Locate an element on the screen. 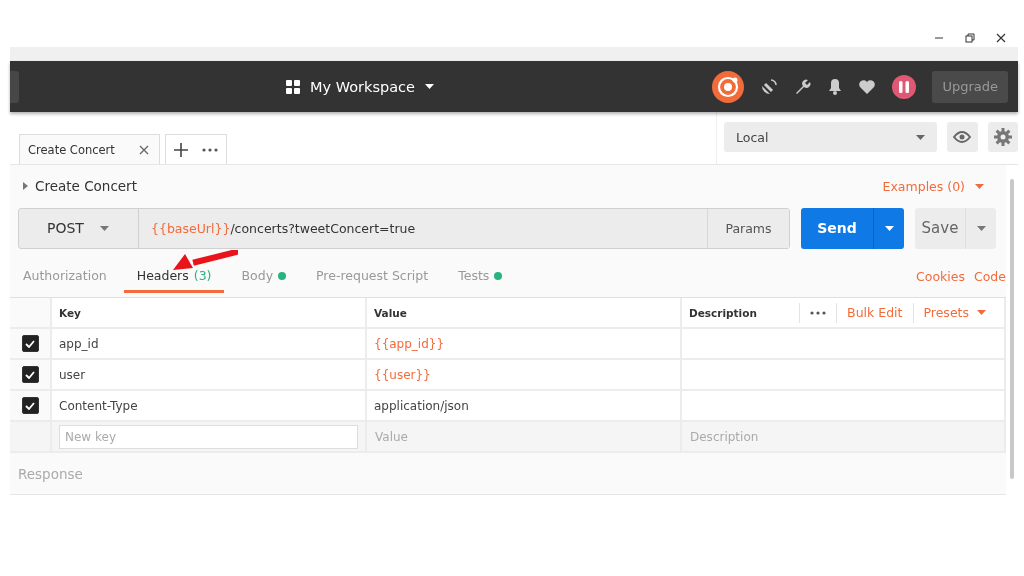 The width and height of the screenshot is (1024, 576). upgrade-button: Upgrade is located at coordinates (970, 86).